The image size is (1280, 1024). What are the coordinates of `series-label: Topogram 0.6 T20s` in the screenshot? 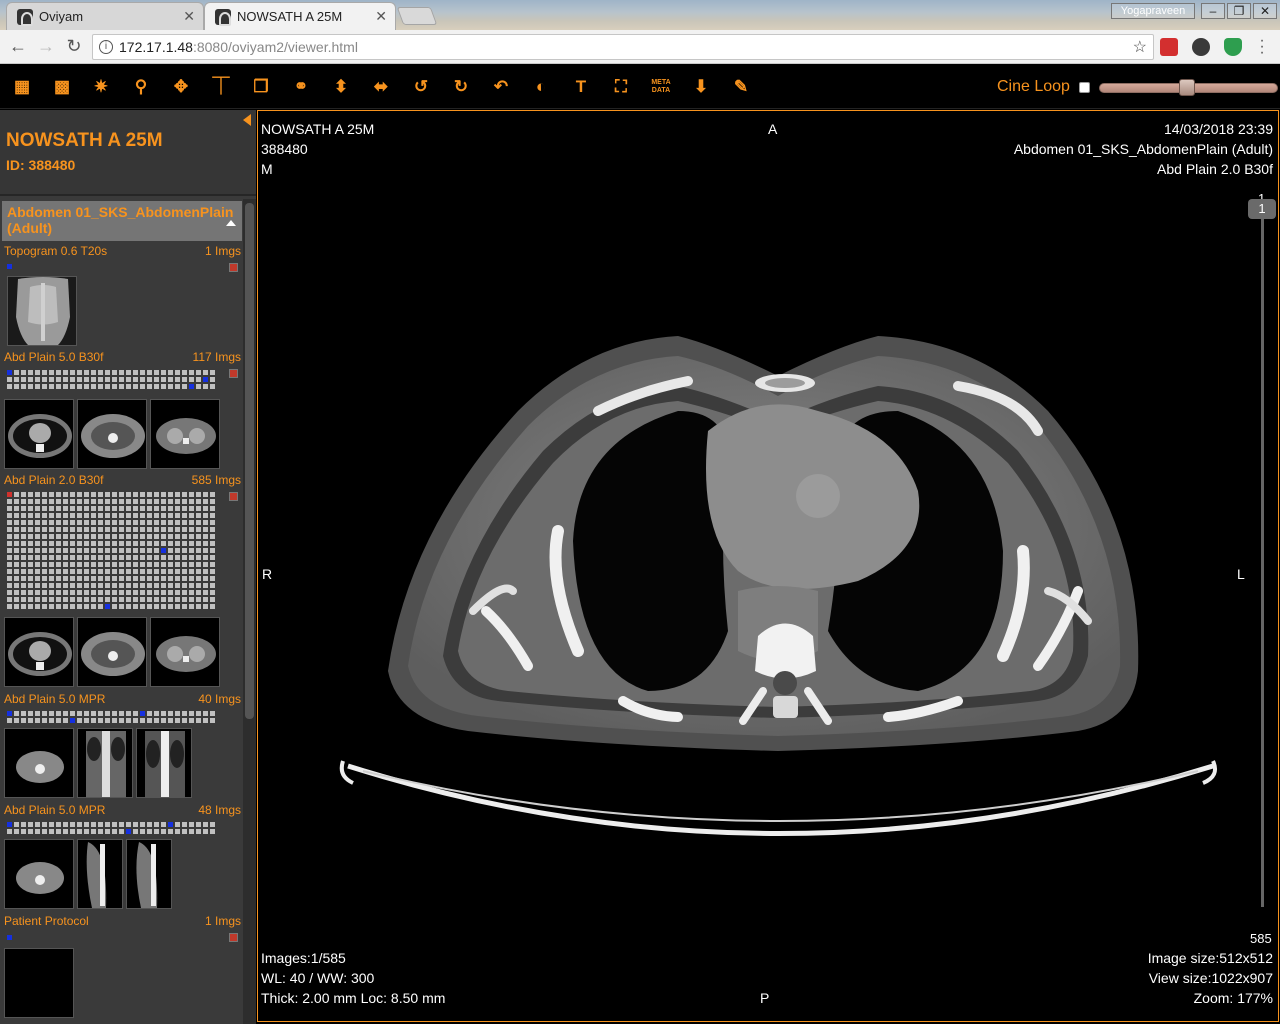 It's located at (55, 251).